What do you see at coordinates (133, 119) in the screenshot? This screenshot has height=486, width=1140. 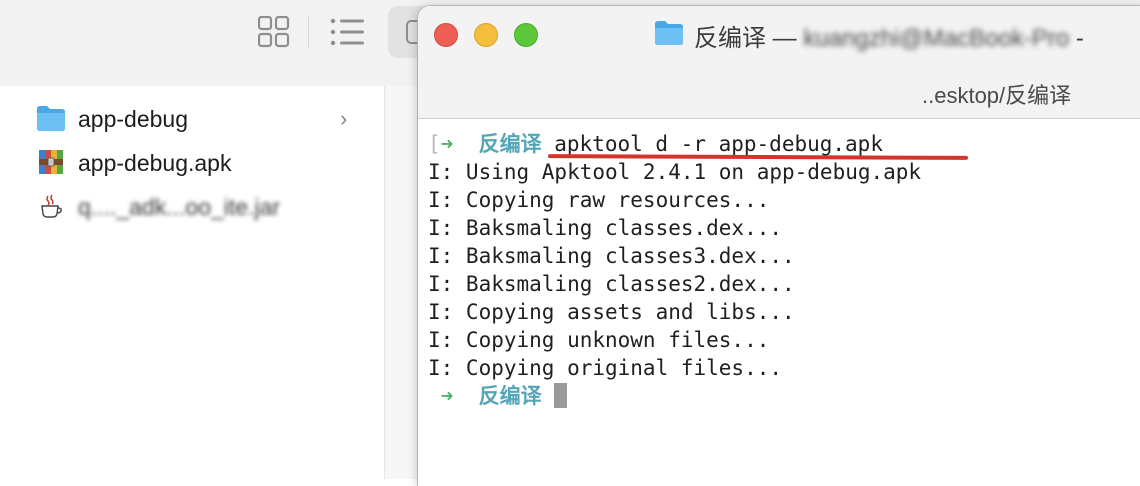 I see `file-name: app-debug` at bounding box center [133, 119].